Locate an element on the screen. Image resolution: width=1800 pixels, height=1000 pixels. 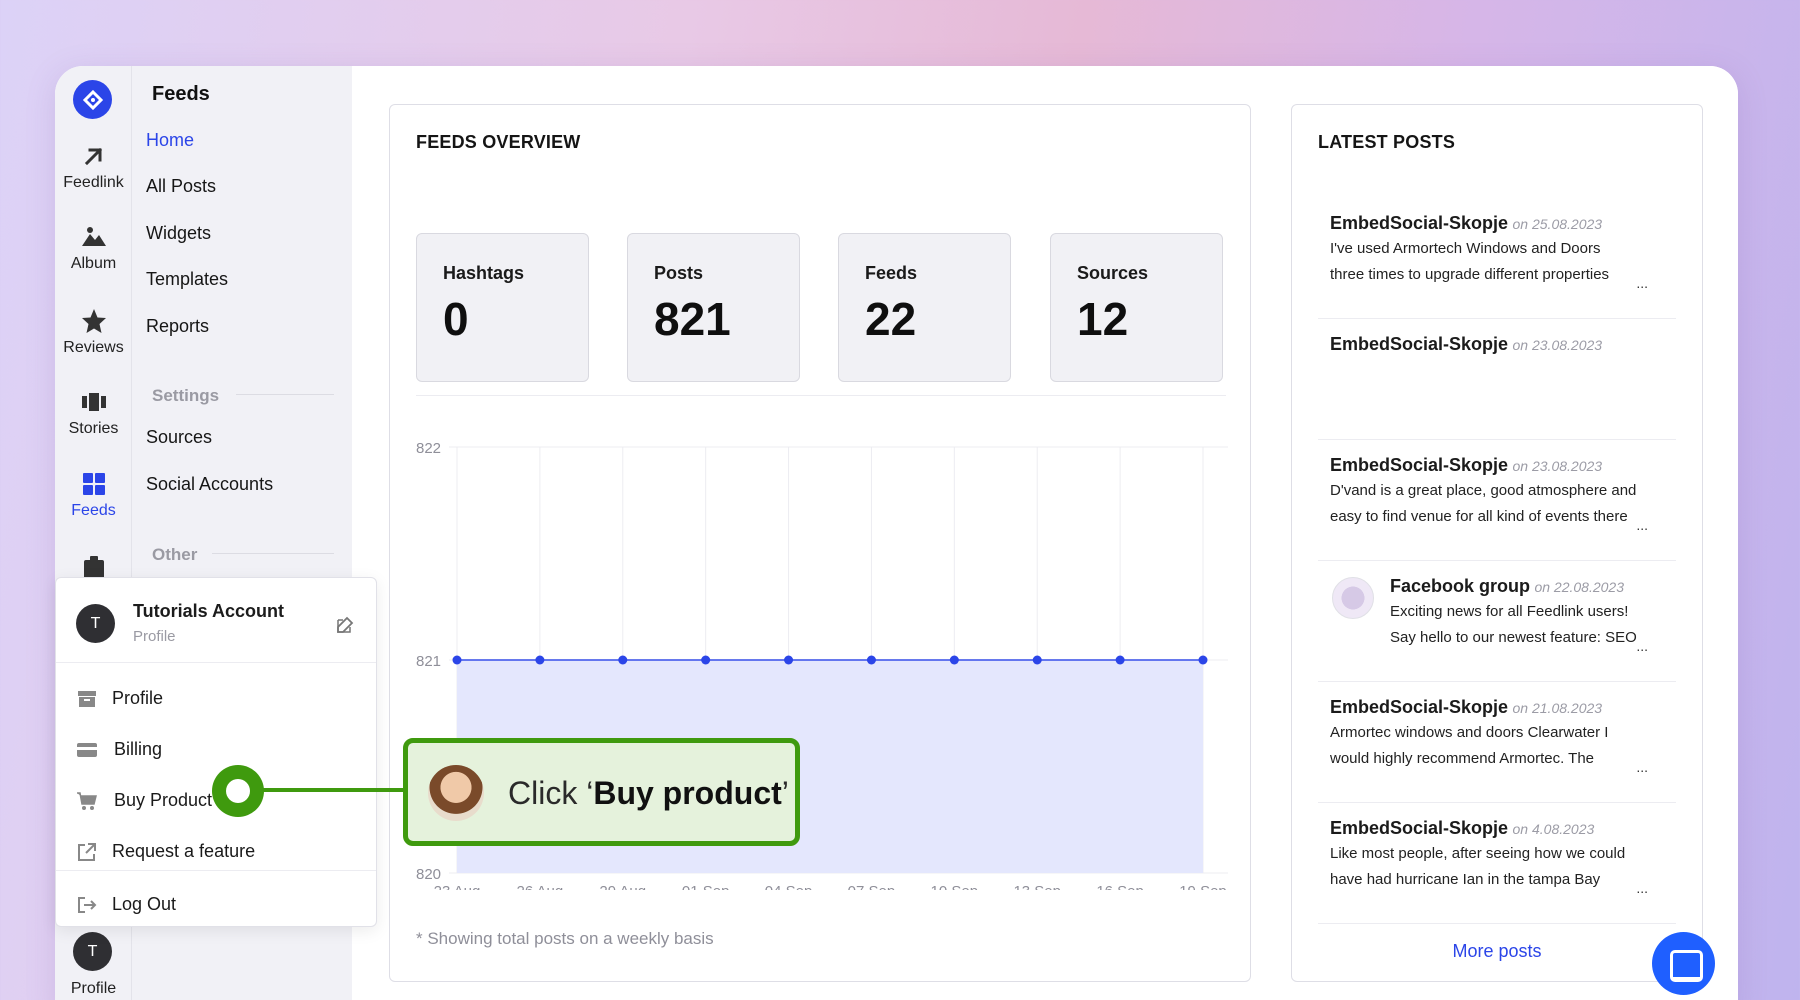
avatar-initial: T is located at coordinates (95, 623).